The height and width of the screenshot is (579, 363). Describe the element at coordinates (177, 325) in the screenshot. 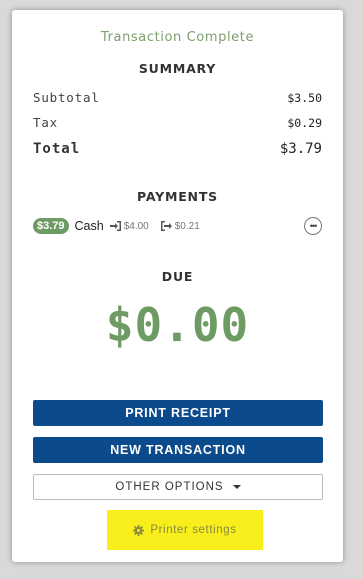

I see `due-amount: $0.00` at that location.